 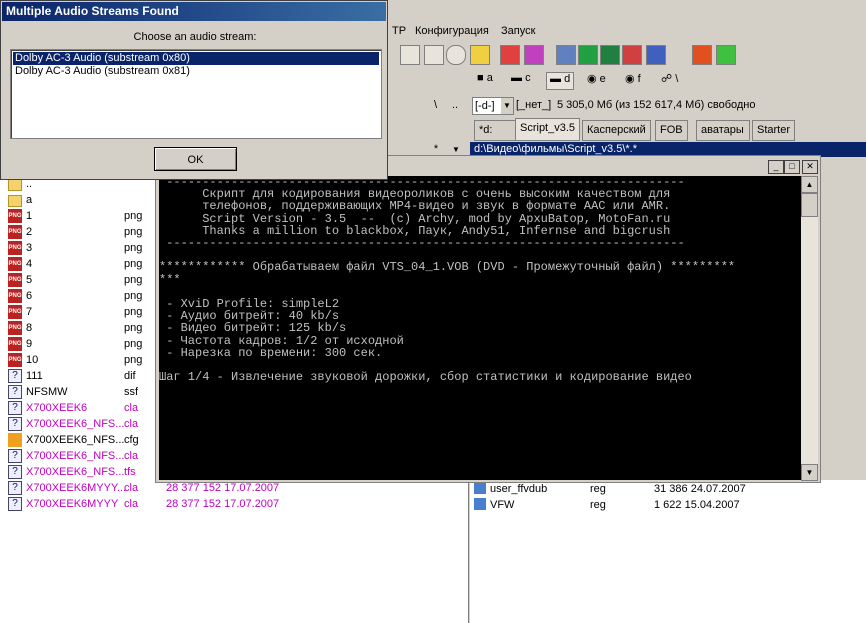 What do you see at coordinates (809, 184) in the screenshot?
I see `scroll-up-icon: ▲` at bounding box center [809, 184].